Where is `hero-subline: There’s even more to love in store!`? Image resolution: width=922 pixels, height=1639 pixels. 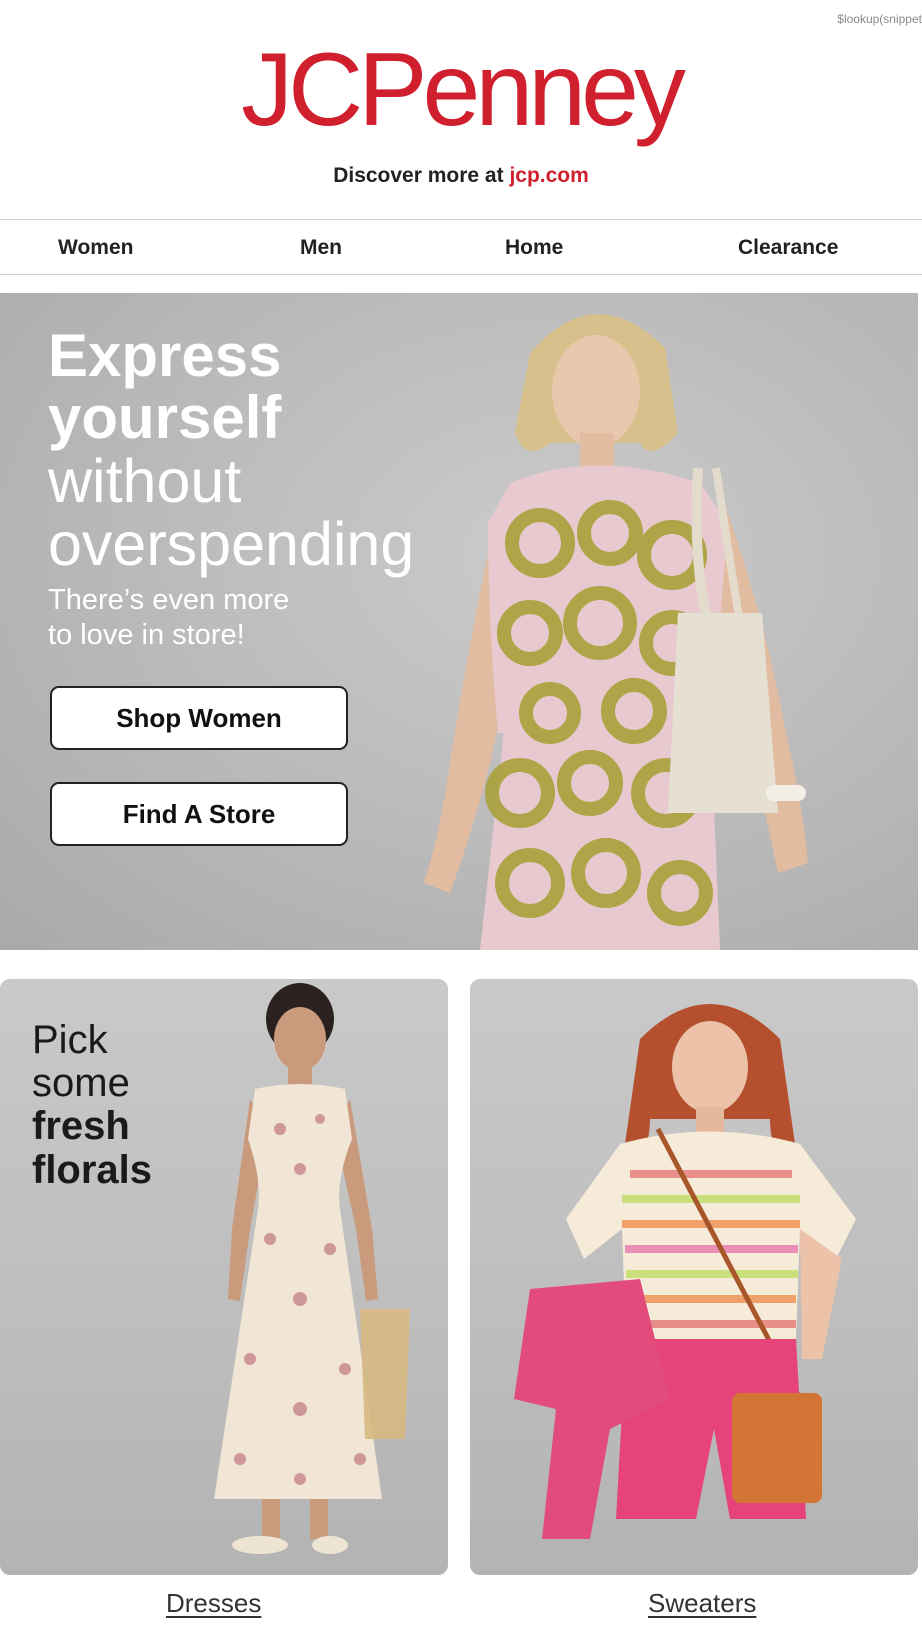 hero-subline: There’s even more to love in store! is located at coordinates (198, 618).